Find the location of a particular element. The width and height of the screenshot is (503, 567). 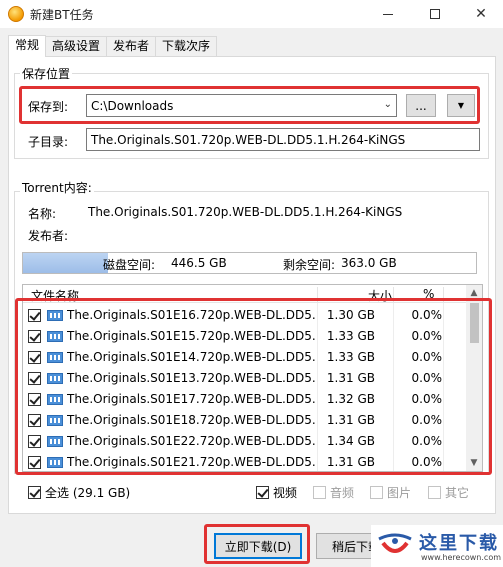

minimize-button is located at coordinates (388, 14).